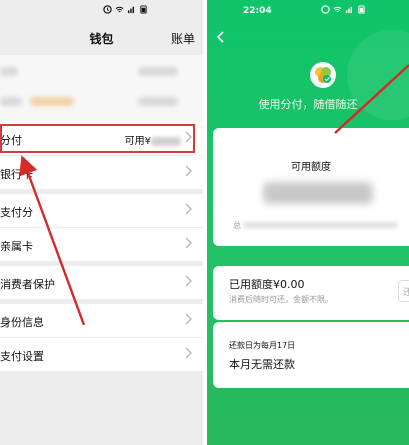 This screenshot has height=445, width=409. I want to click on row-identity: 身份信息, so click(101, 320).